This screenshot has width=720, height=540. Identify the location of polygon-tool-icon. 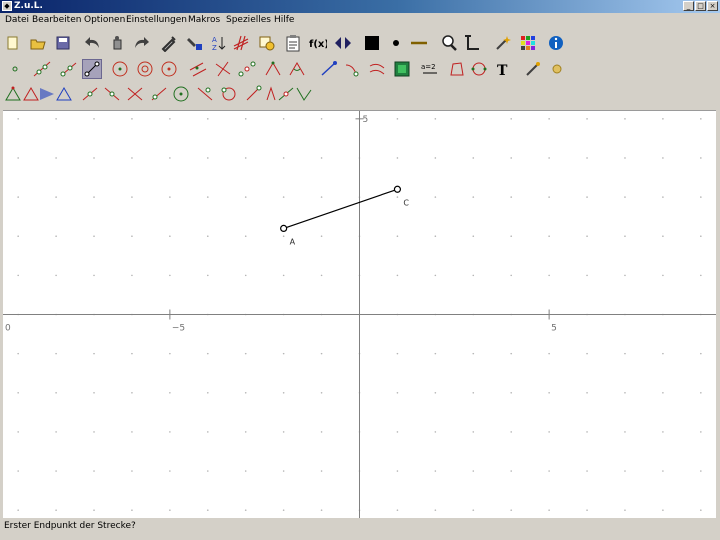
(456, 69).